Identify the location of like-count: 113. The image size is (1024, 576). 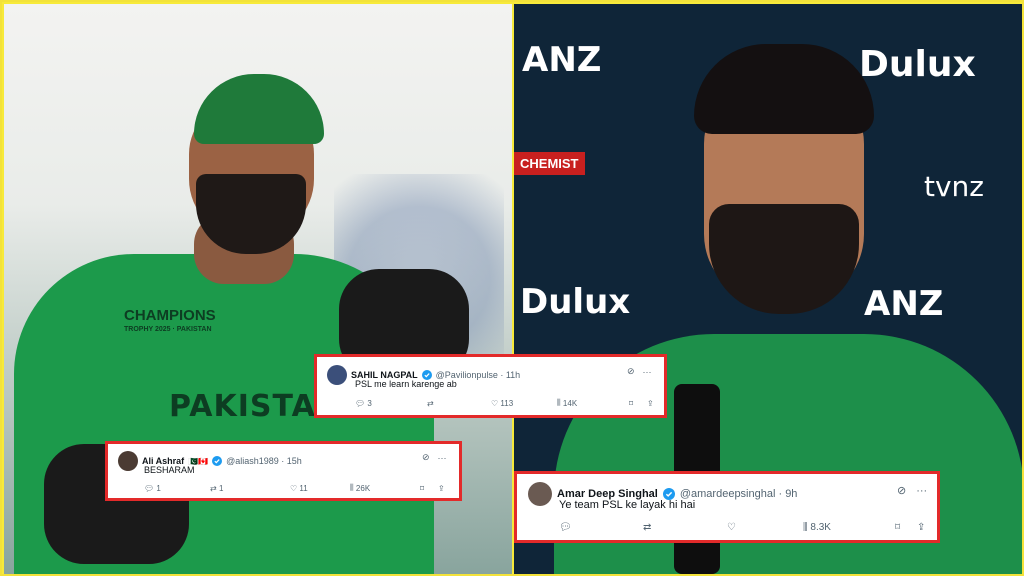
(507, 403).